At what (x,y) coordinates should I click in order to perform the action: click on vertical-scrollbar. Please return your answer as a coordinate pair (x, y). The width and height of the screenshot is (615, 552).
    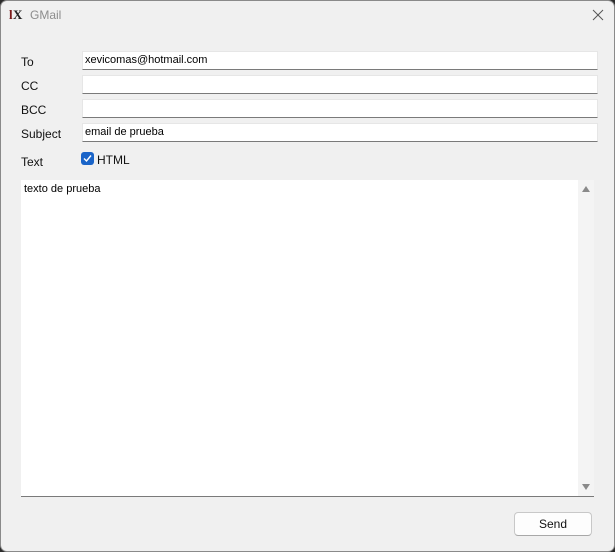
    Looking at the image, I should click on (586, 338).